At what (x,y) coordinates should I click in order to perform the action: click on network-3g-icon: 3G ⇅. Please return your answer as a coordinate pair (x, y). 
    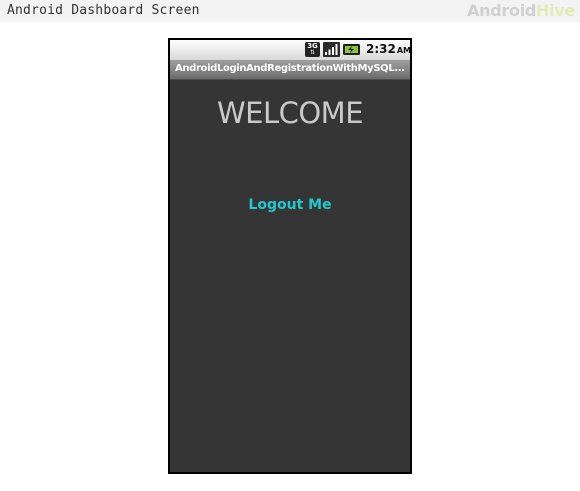
    Looking at the image, I should click on (312, 49).